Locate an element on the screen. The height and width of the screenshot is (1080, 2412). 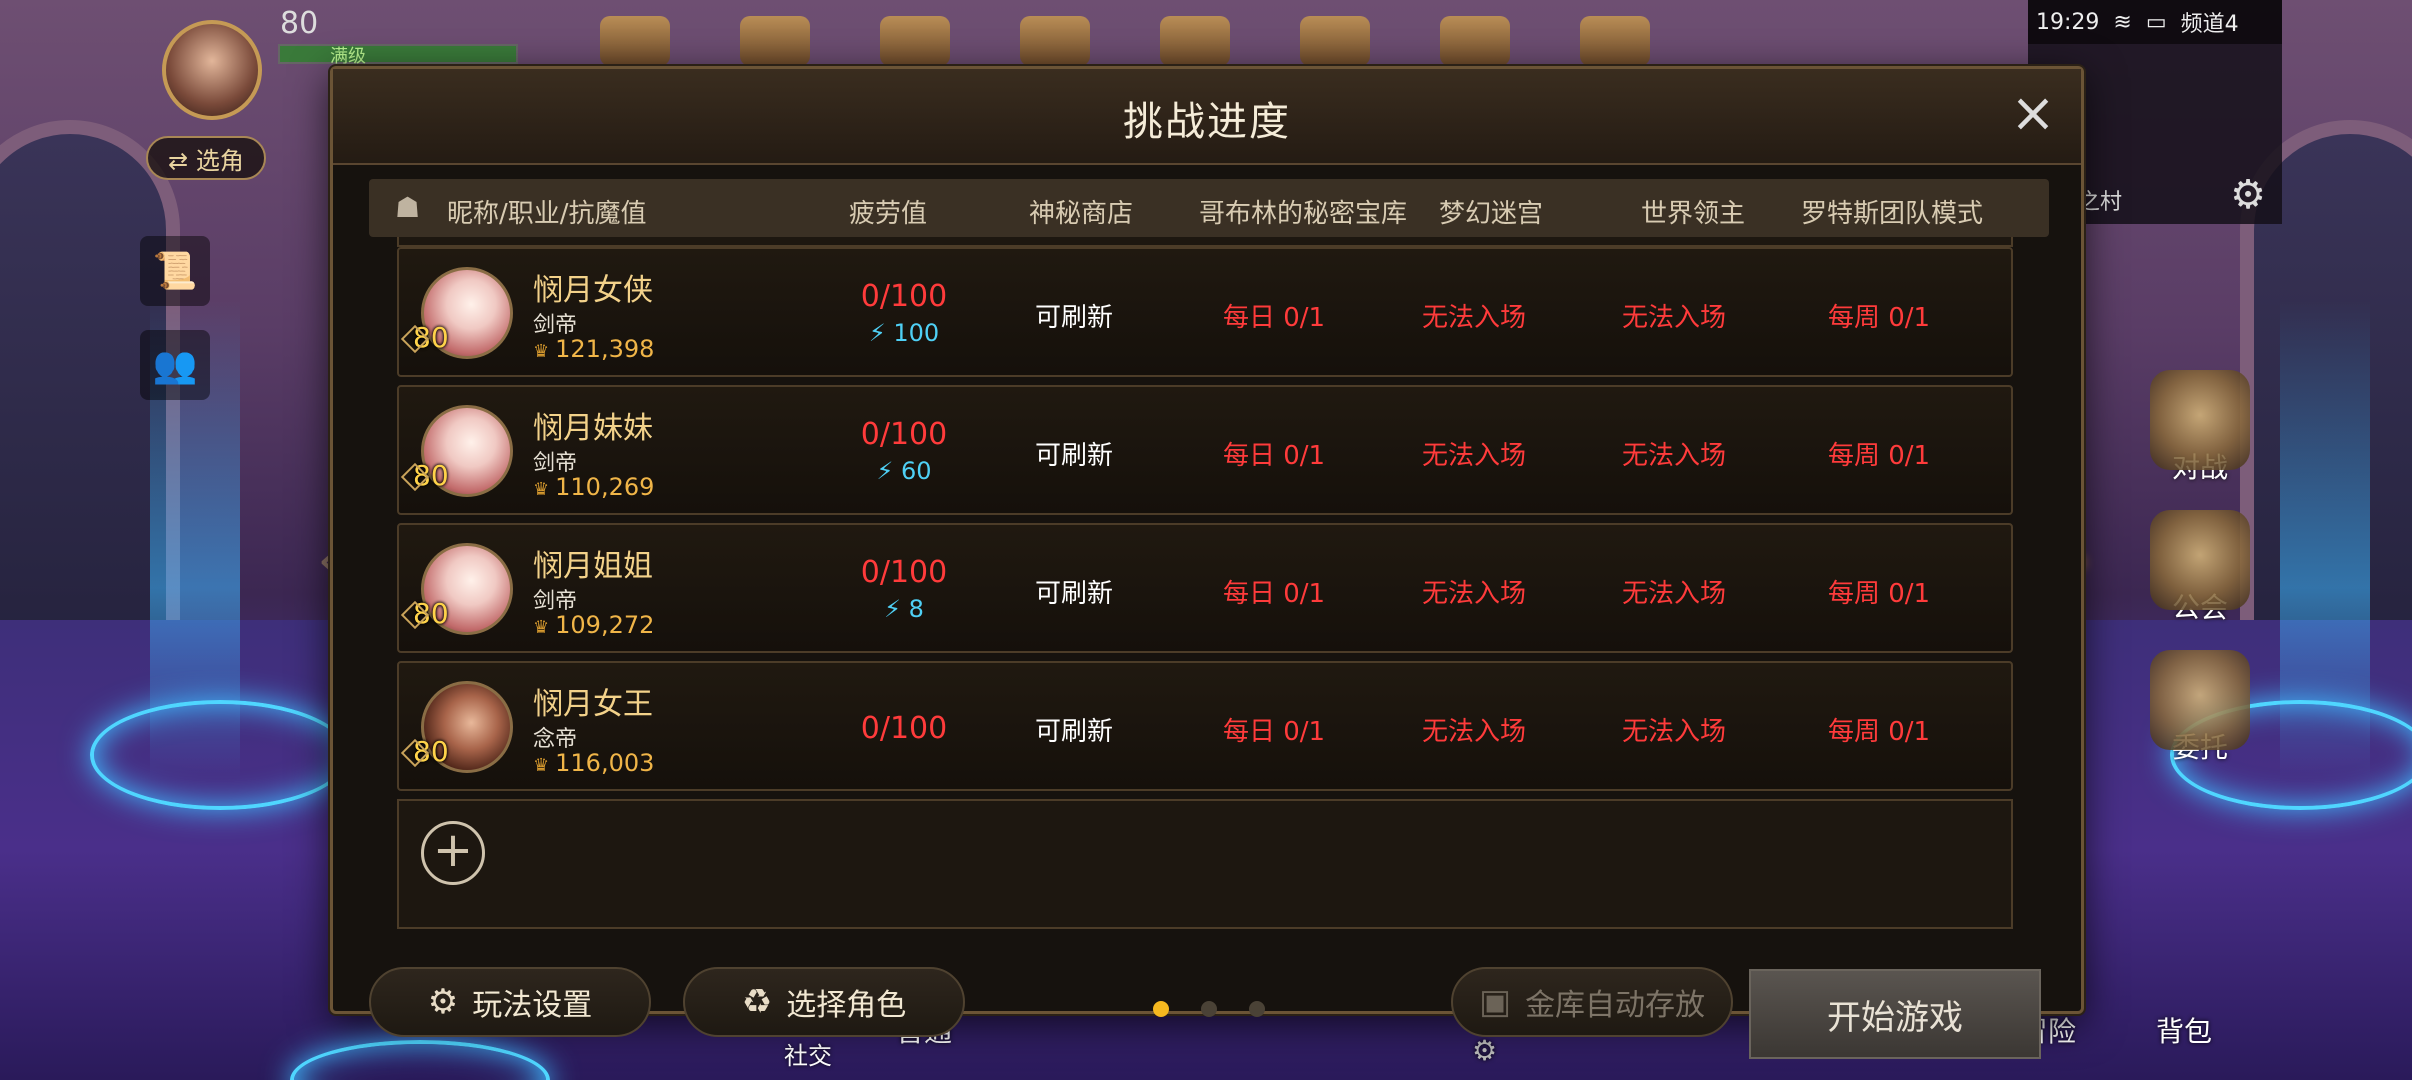
create-character-row: + is located at coordinates (1205, 864).